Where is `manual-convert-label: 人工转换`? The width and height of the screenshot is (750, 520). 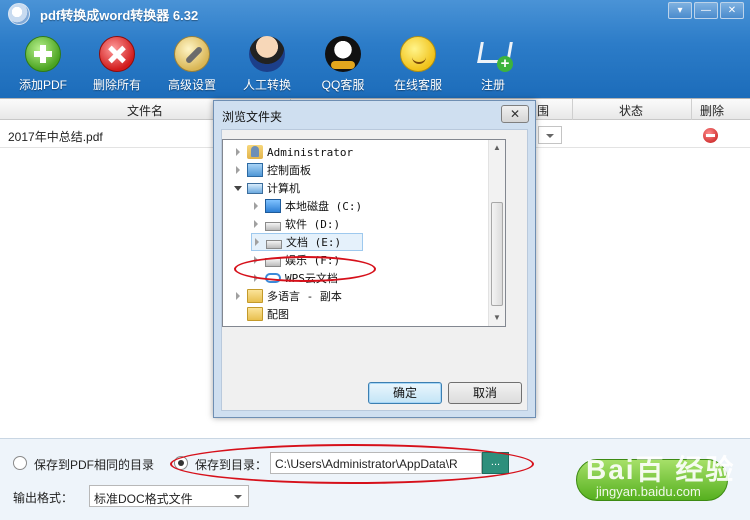 manual-convert-label: 人工转换 is located at coordinates (266, 85).